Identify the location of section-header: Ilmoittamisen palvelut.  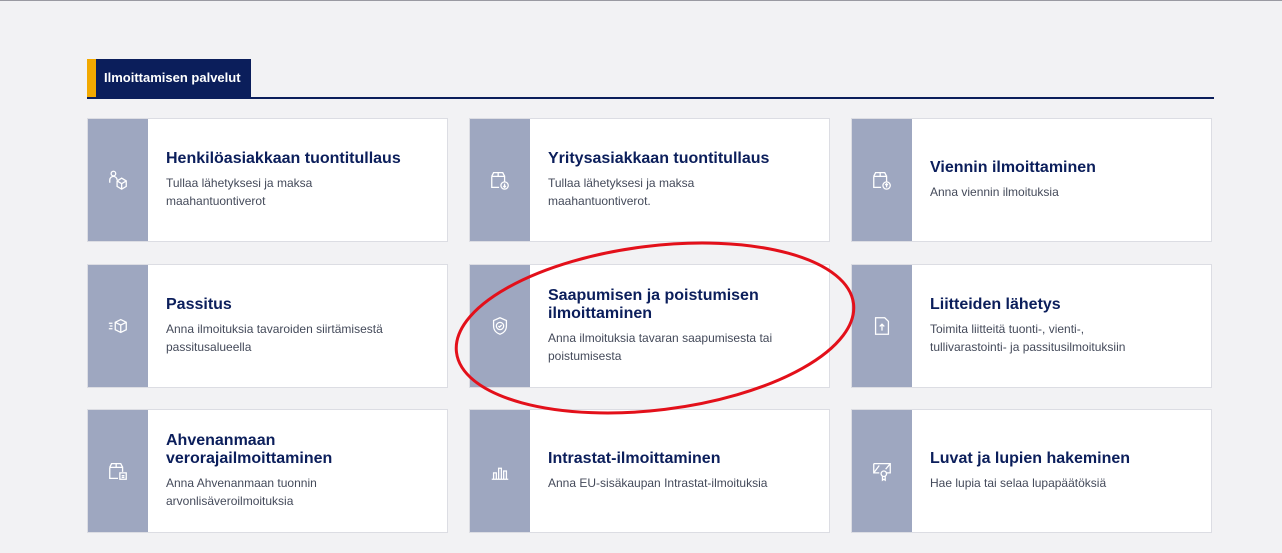
(650, 79).